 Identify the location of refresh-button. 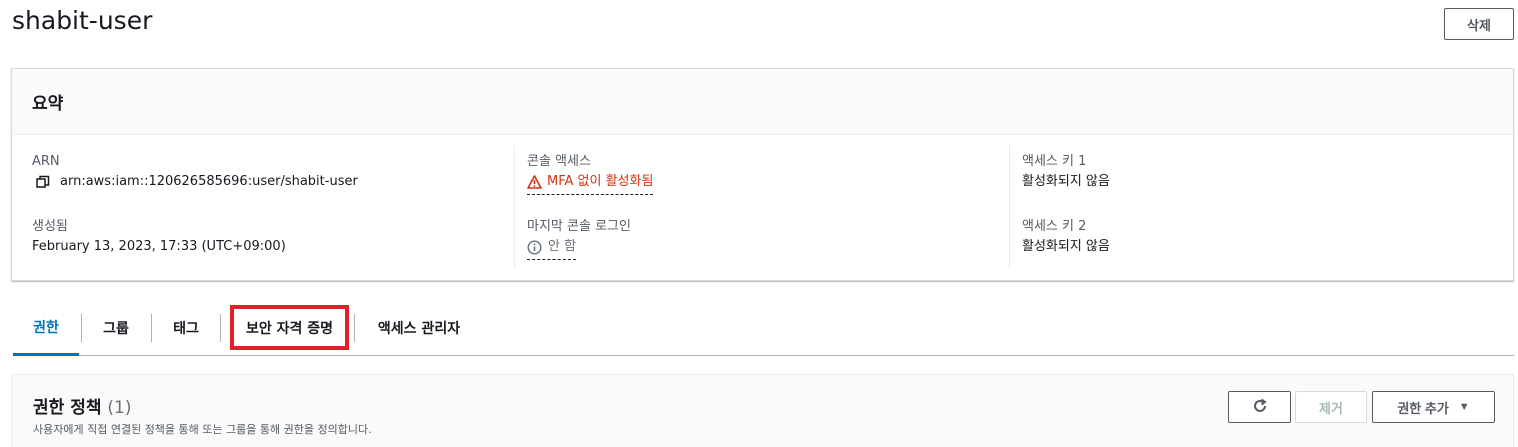
(1259, 407).